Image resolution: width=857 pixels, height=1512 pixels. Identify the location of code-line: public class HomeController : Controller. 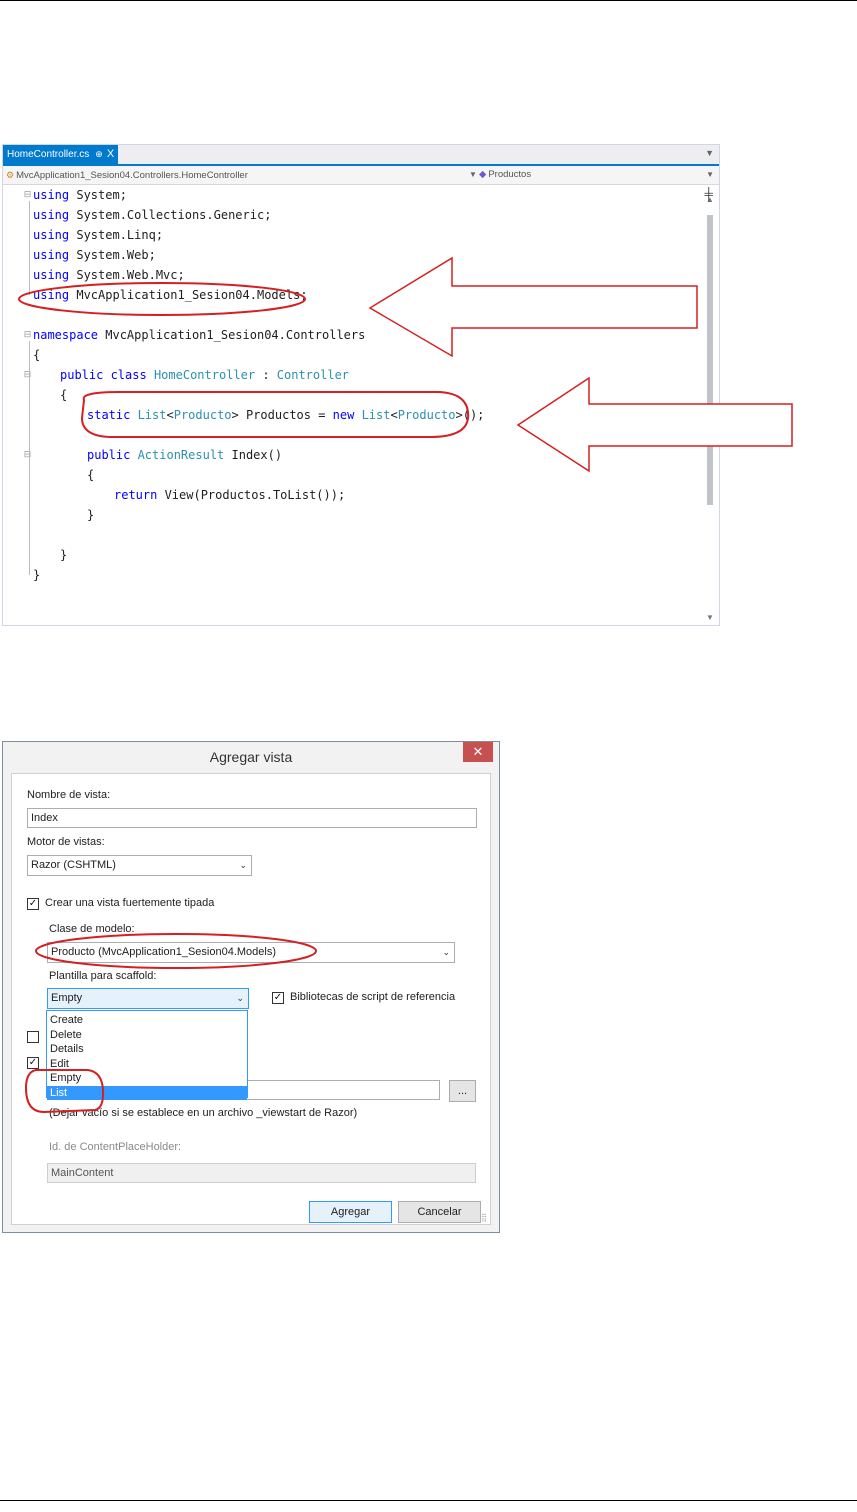
(204, 375).